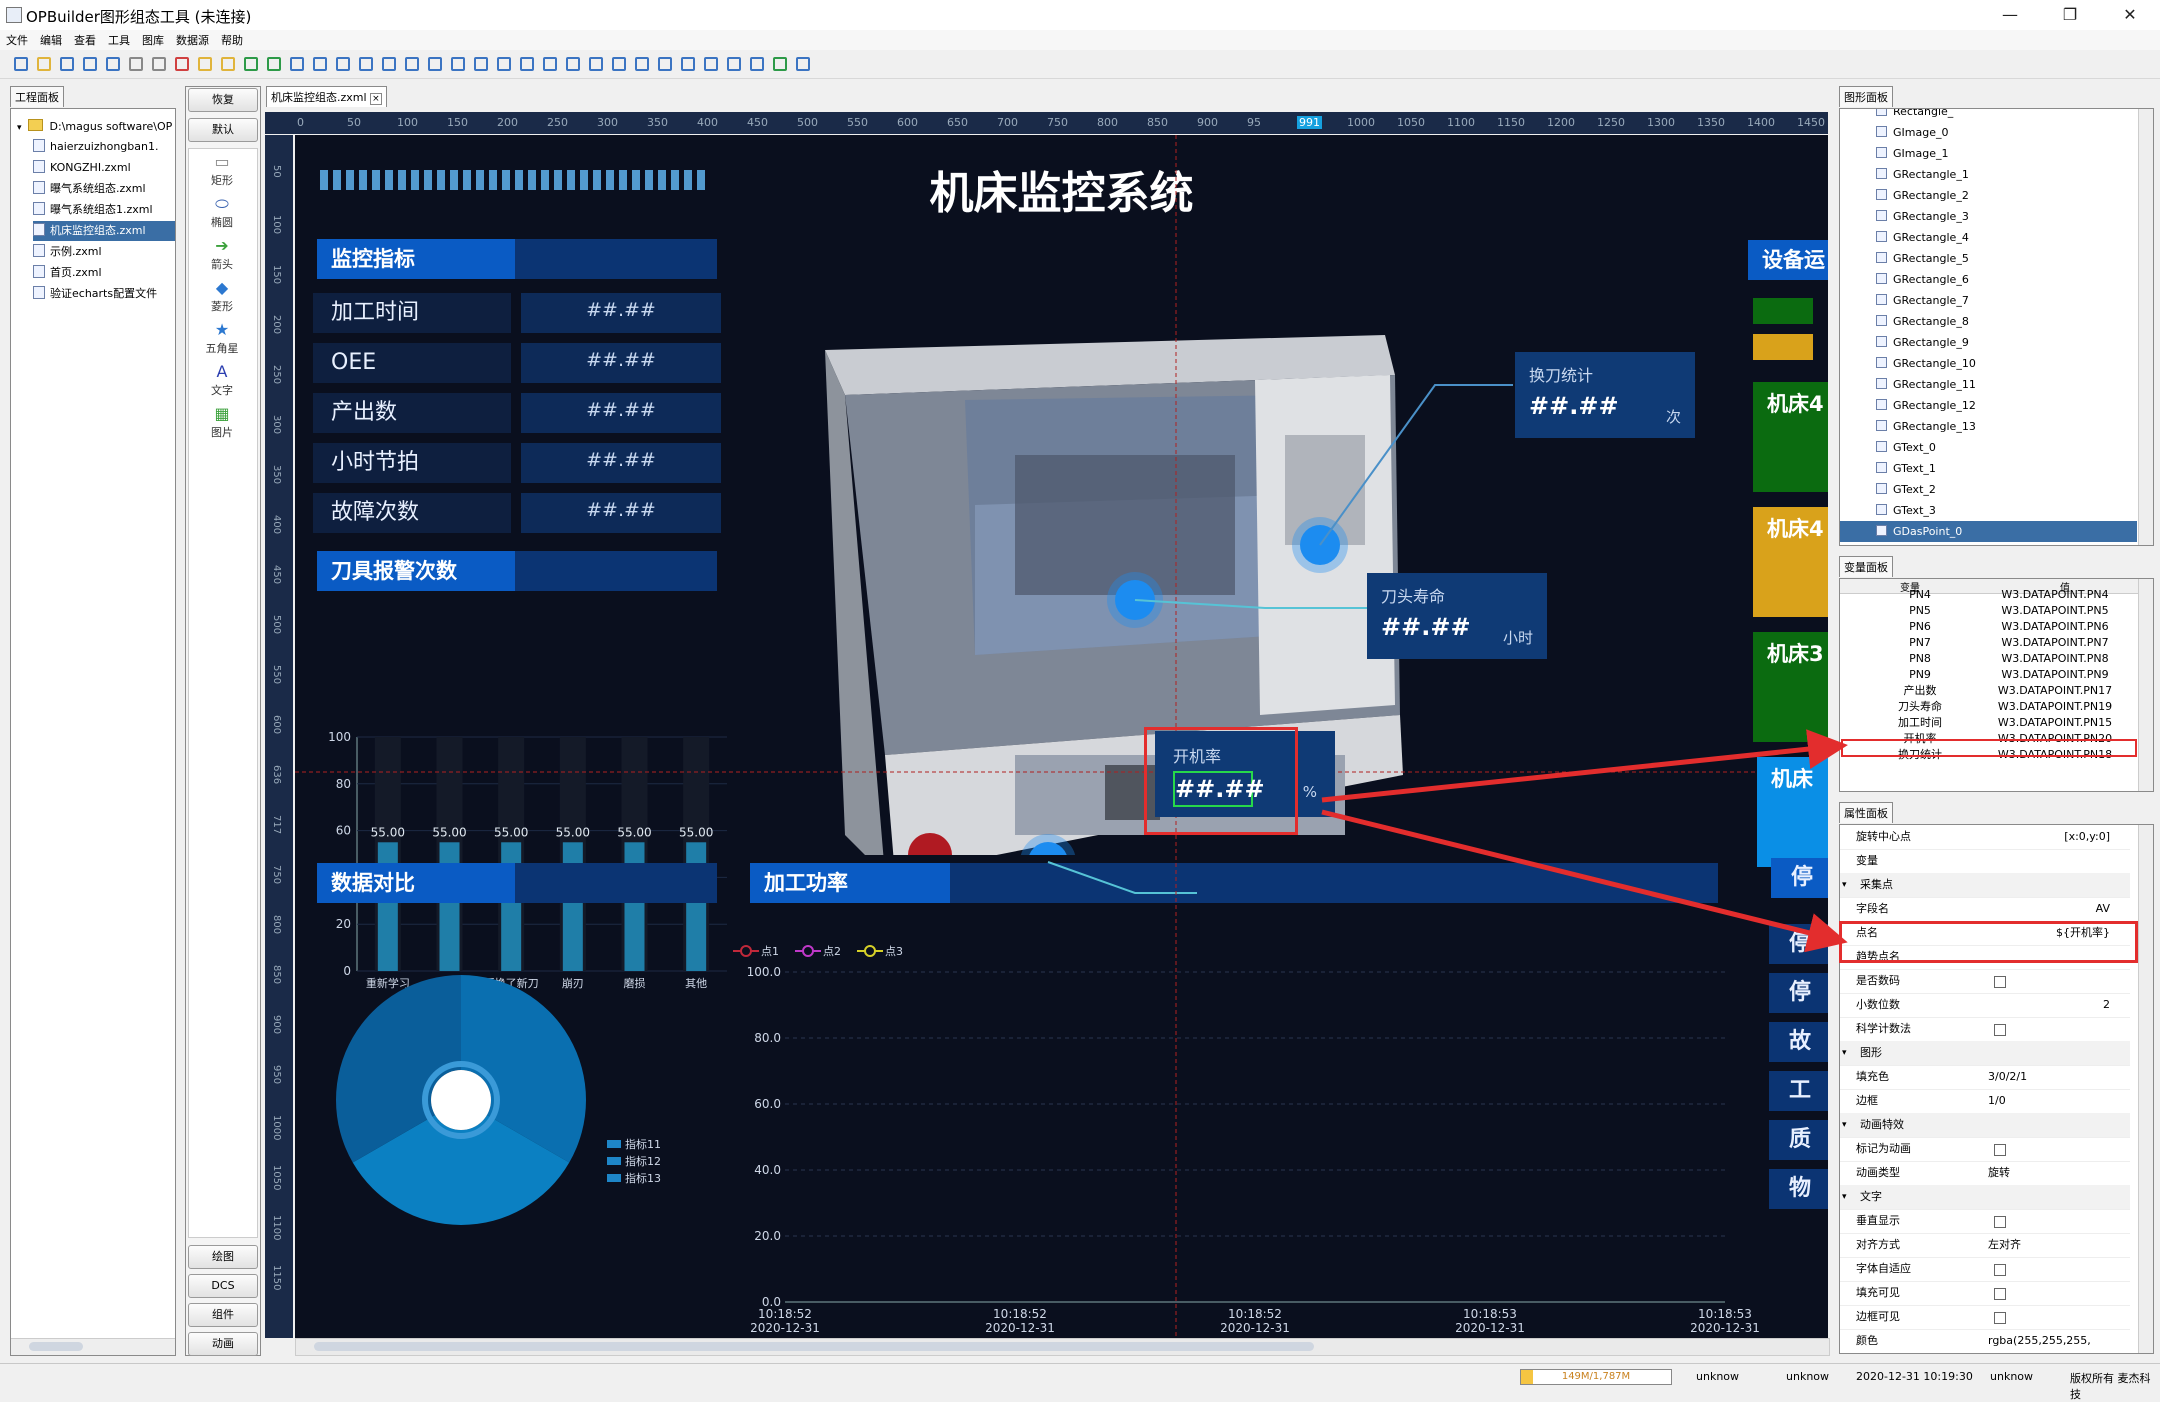  I want to click on property-value: 旋转, so click(1999, 1173).